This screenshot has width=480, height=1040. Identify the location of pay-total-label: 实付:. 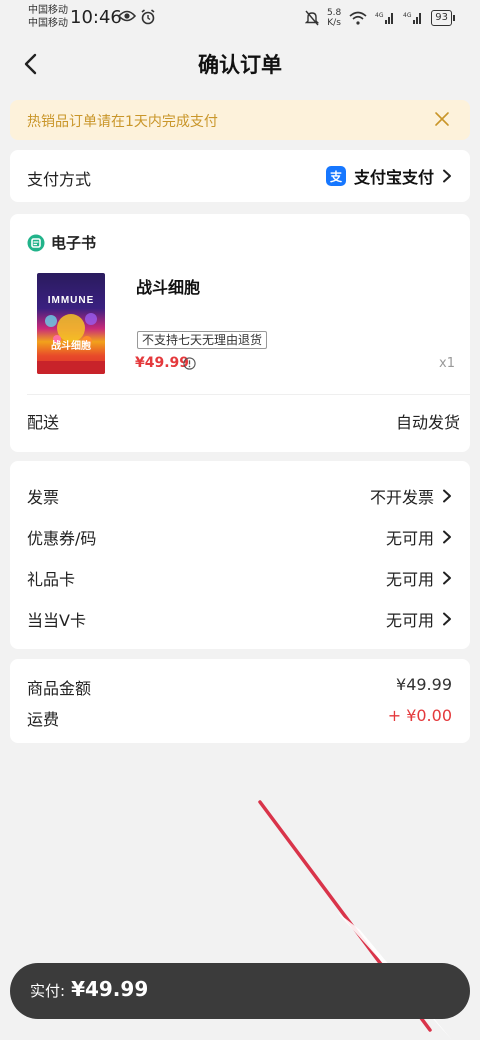
(48, 991).